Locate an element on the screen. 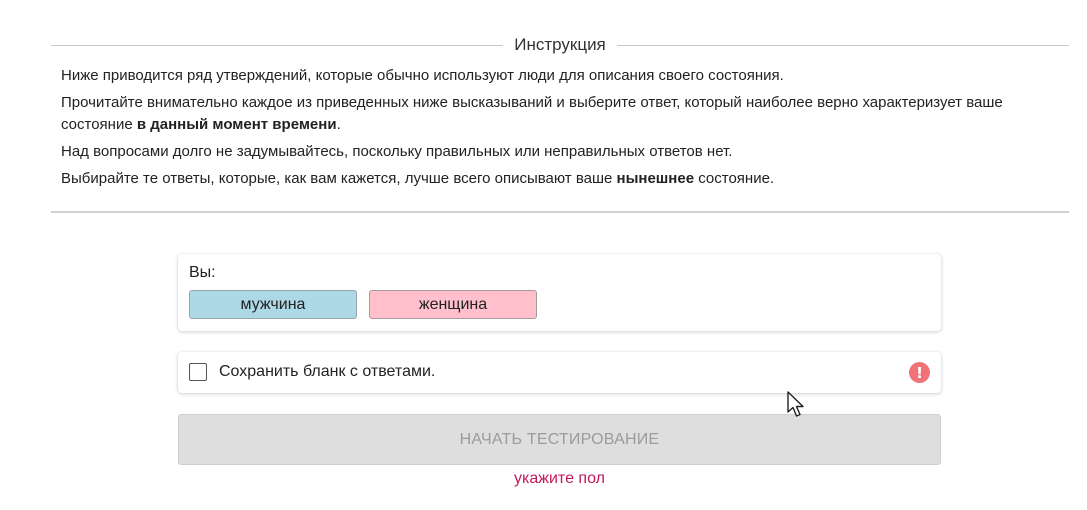  instruction-divider is located at coordinates (560, 212).